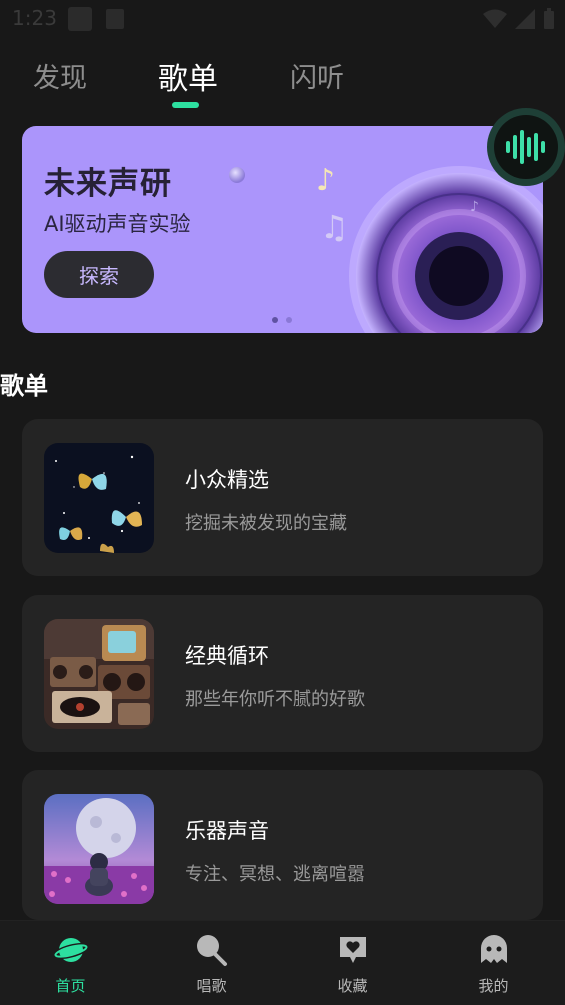  I want to click on section-title: 歌单, so click(24, 386).